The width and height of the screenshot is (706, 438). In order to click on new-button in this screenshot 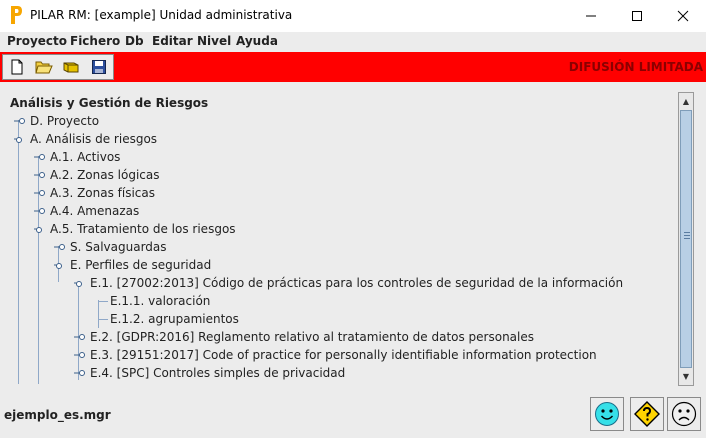, I will do `click(17, 67)`.